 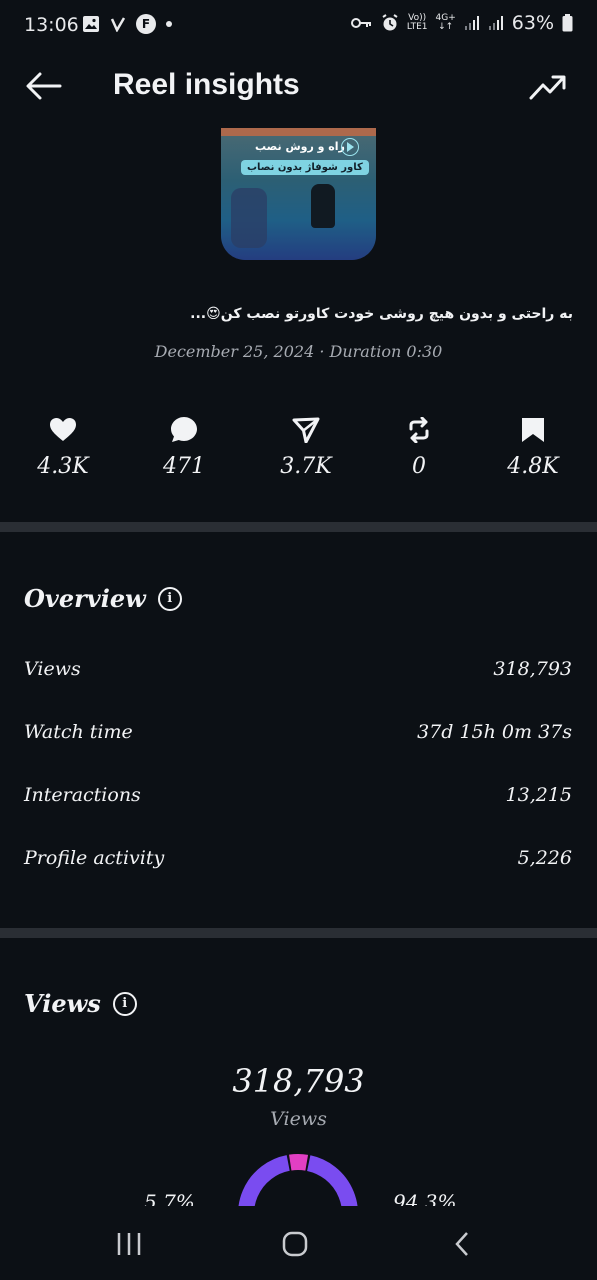 I want to click on app-notification-icon: F, so click(x=146, y=24).